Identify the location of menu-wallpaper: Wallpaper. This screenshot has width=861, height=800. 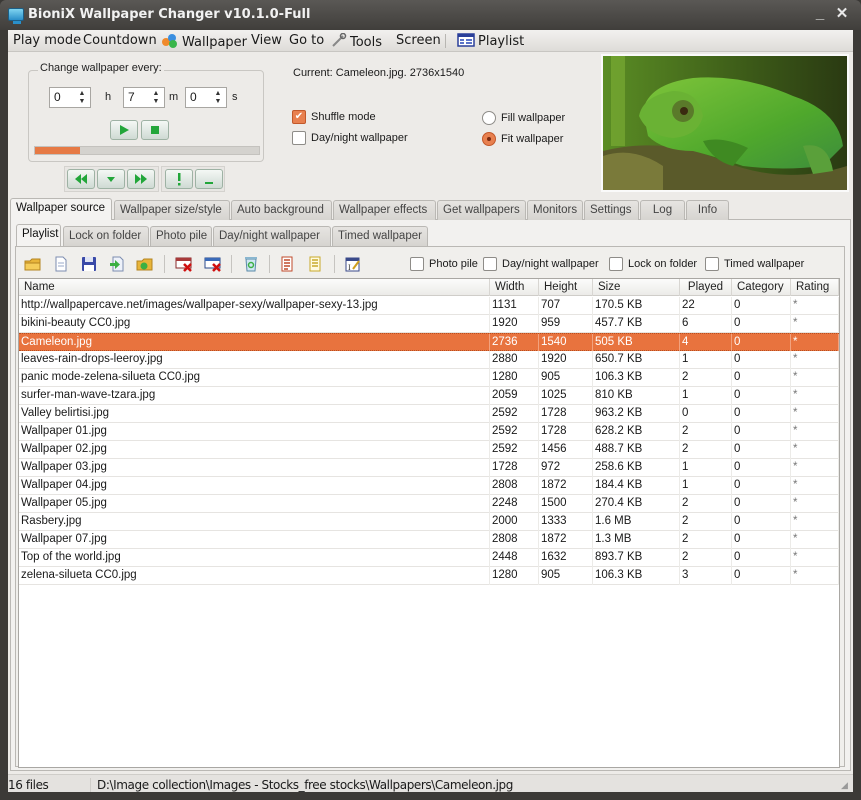
(204, 41).